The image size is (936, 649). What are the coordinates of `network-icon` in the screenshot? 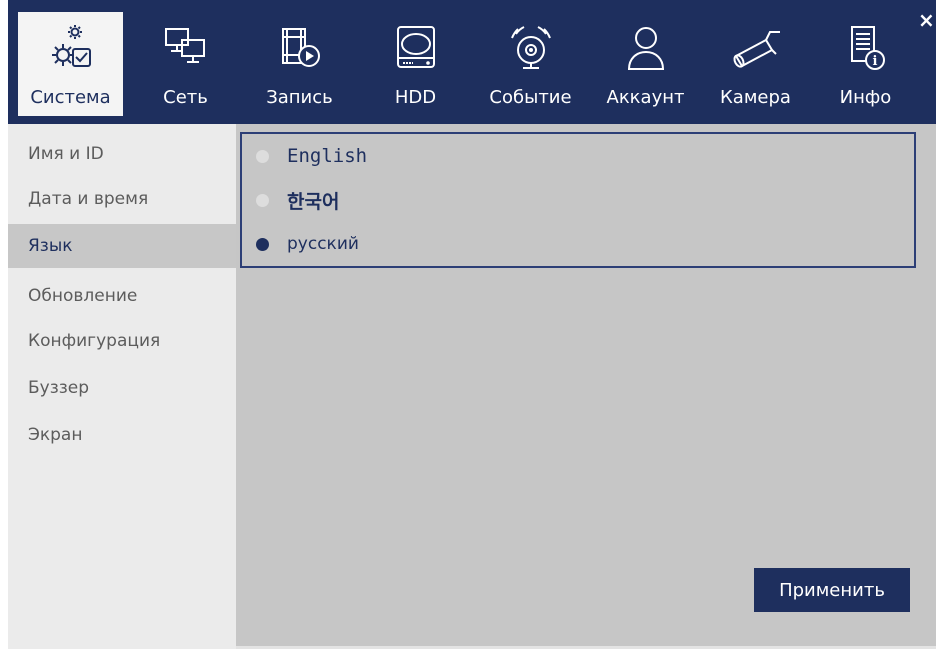 It's located at (185, 48).